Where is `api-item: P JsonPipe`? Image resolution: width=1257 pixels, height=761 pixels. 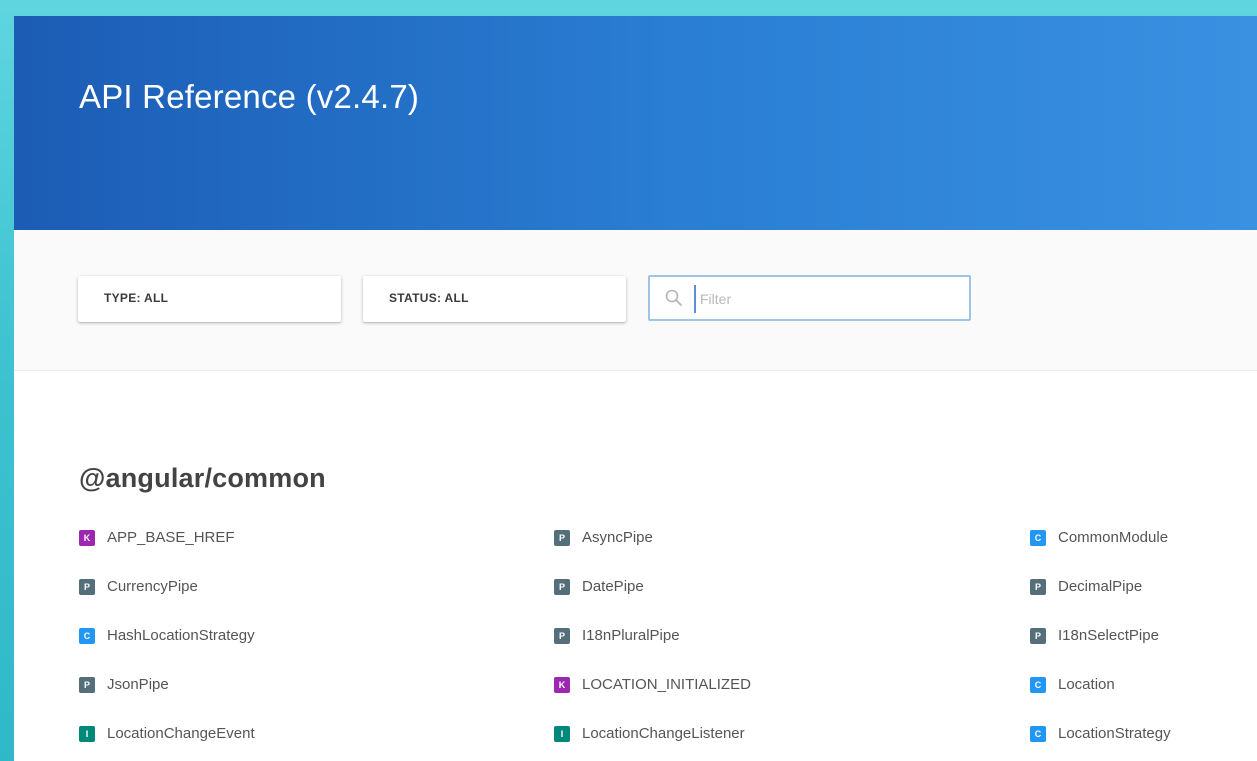 api-item: P JsonPipe is located at coordinates (316, 699).